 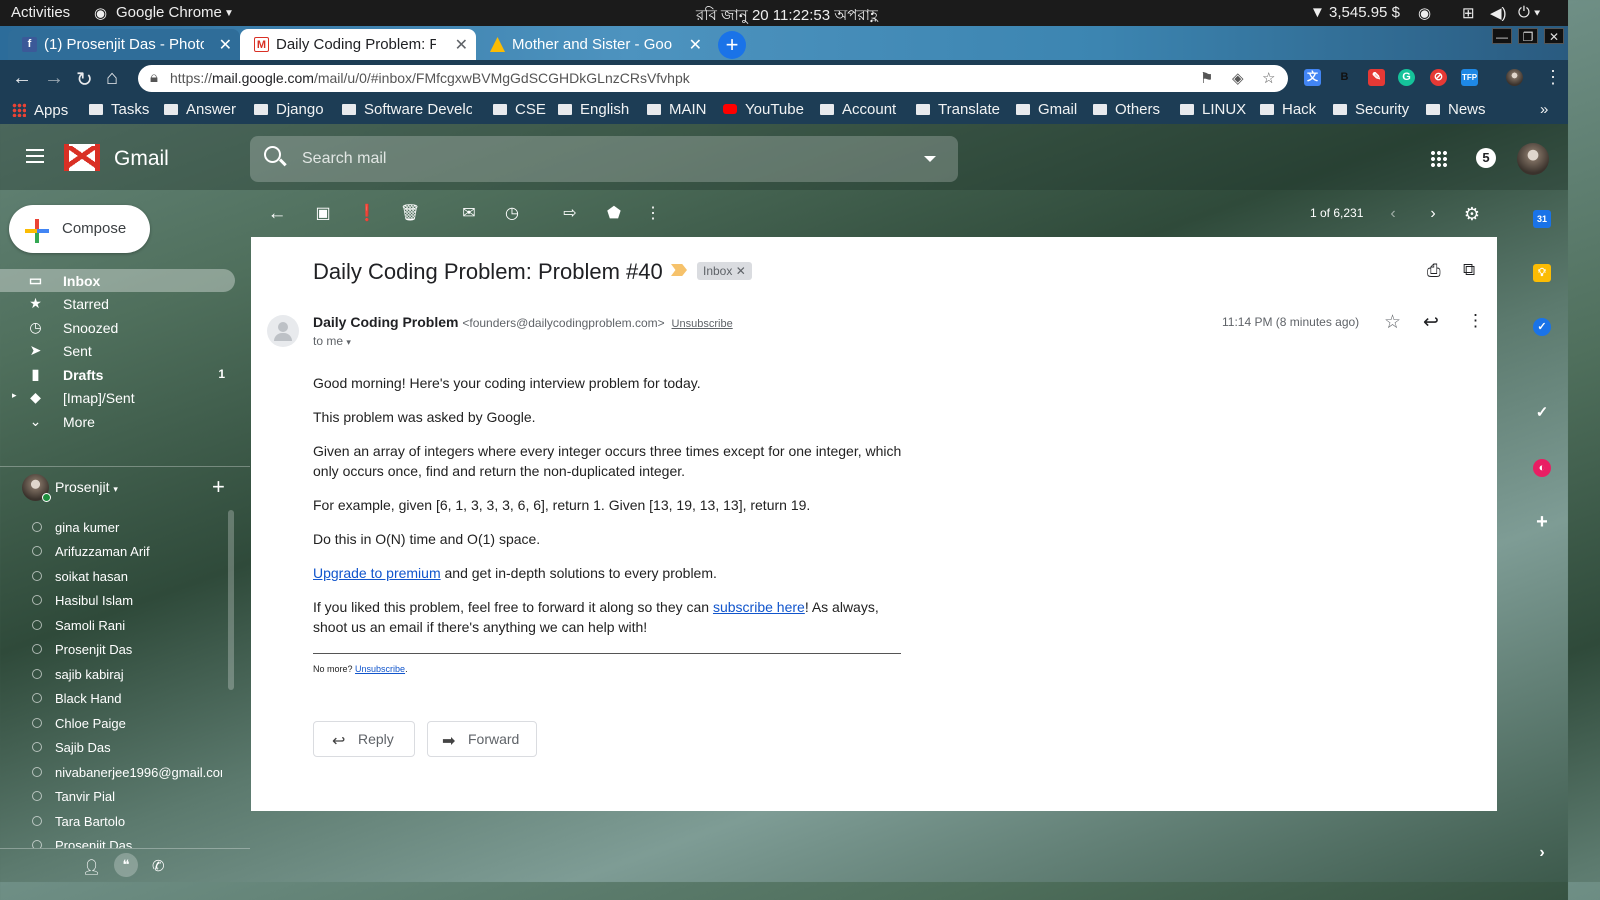 What do you see at coordinates (1434, 271) in the screenshot?
I see `print-icon: ⎙` at bounding box center [1434, 271].